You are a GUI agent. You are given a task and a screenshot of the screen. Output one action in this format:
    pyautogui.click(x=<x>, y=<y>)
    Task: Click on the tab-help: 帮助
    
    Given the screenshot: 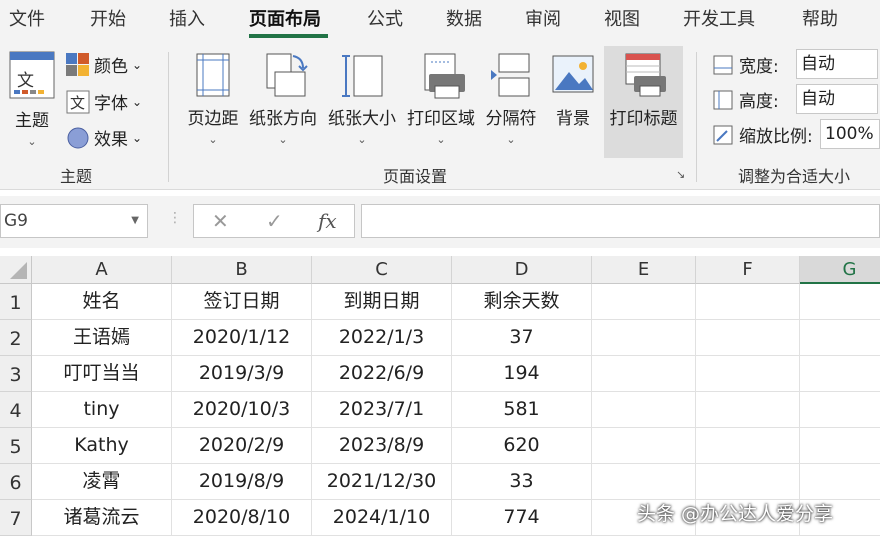 What is the action you would take?
    pyautogui.click(x=820, y=20)
    